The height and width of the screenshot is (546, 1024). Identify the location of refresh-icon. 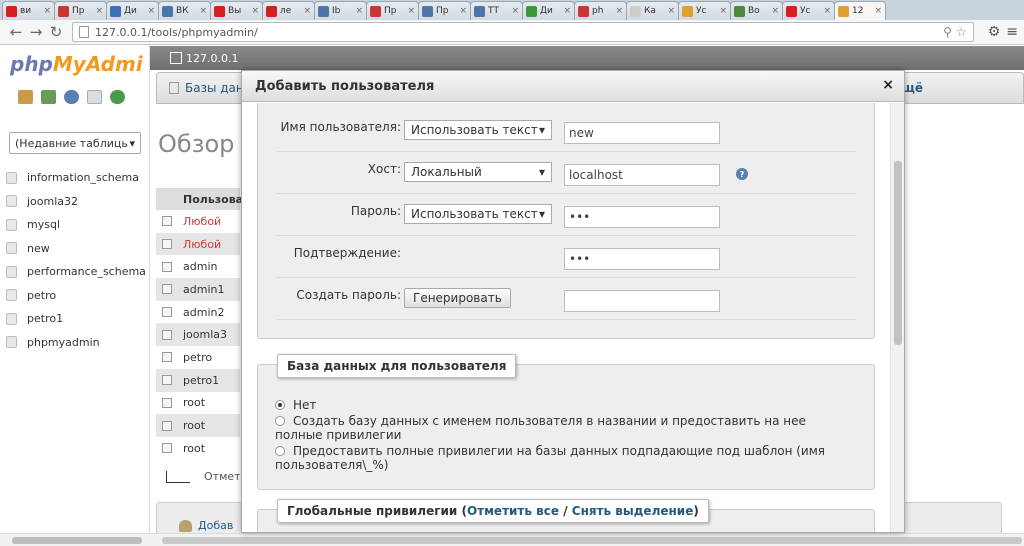
(117, 97).